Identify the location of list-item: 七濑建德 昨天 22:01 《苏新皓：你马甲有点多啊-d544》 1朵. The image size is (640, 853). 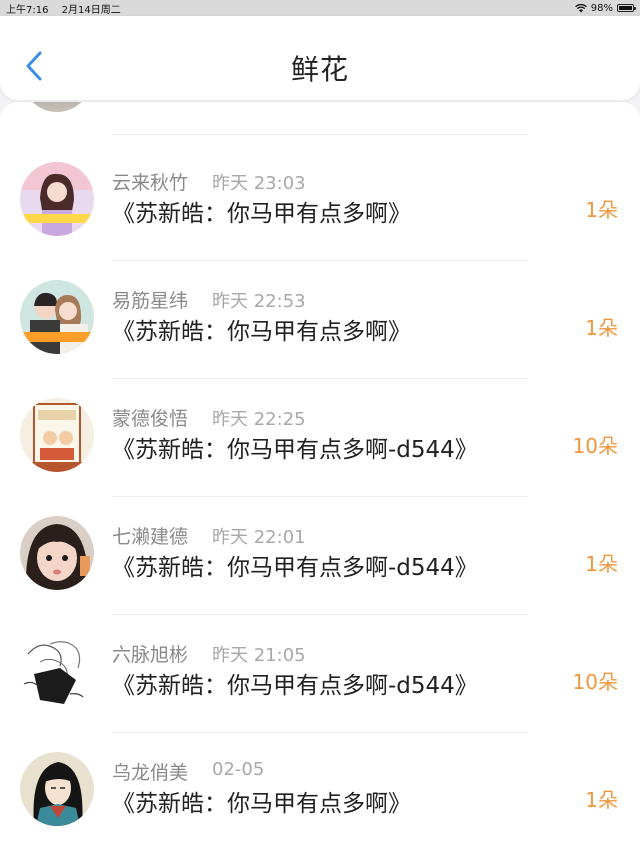
(320, 555).